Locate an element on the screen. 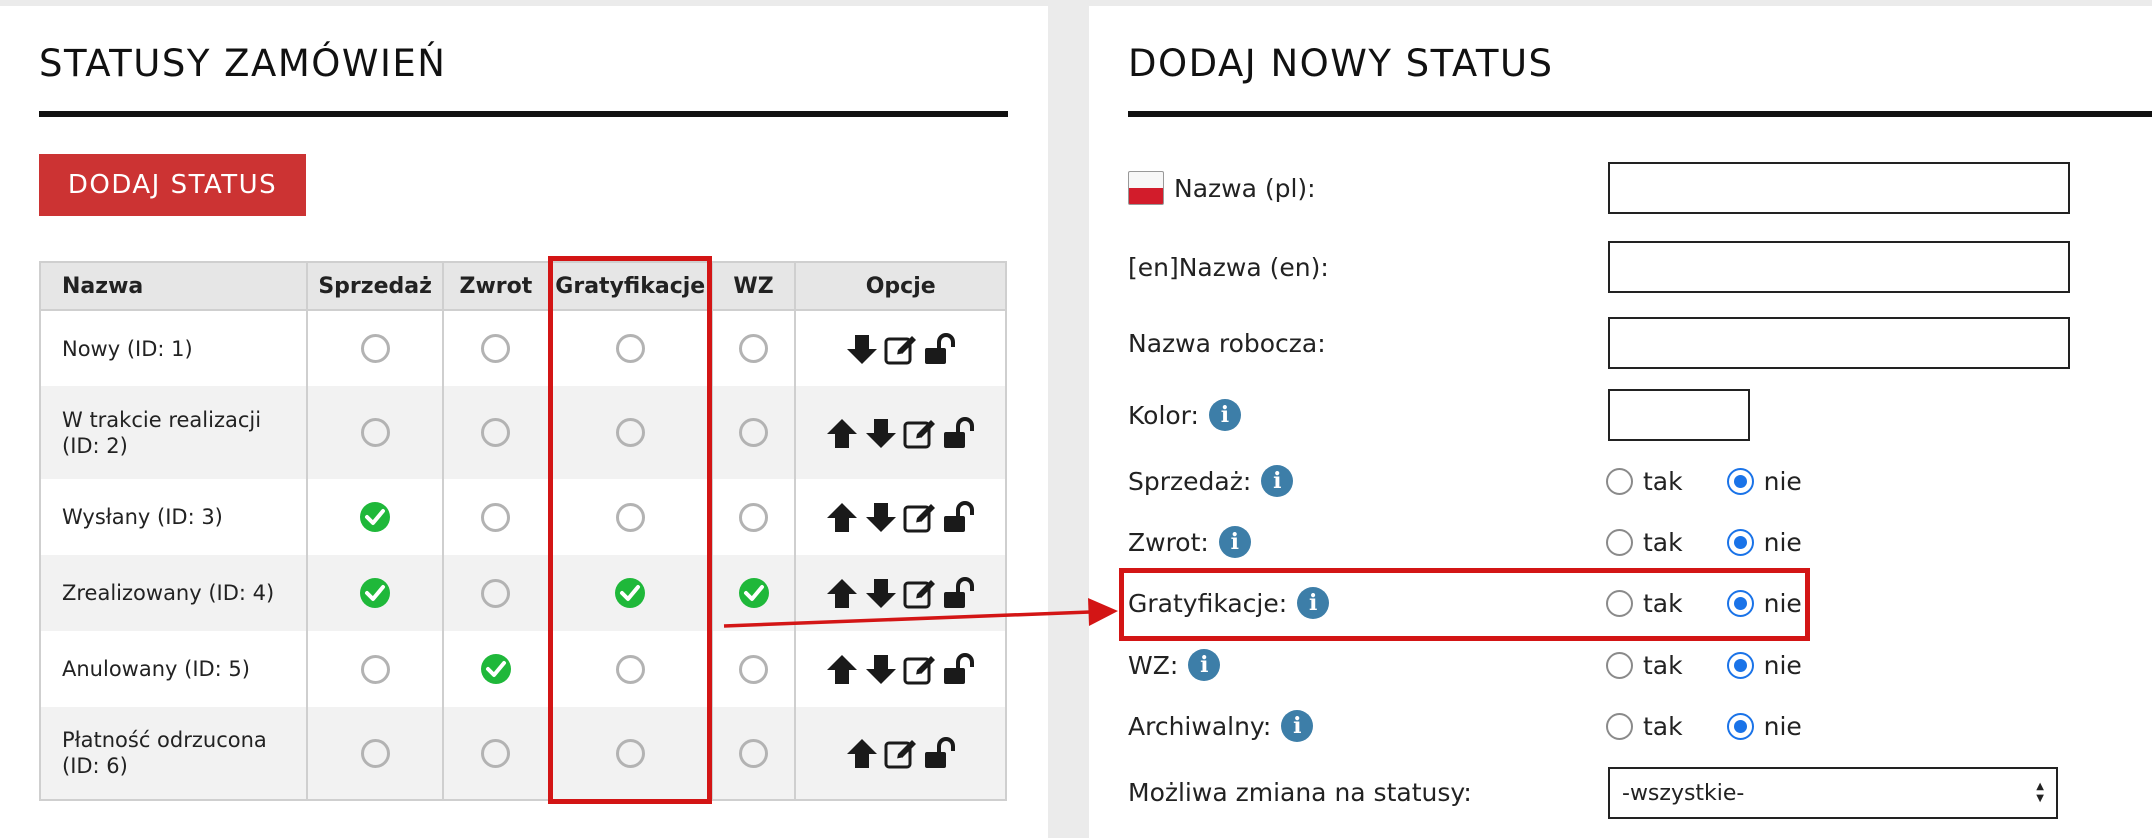 This screenshot has width=2152, height=838. col-header-sale: Sprzedaż is located at coordinates (375, 286).